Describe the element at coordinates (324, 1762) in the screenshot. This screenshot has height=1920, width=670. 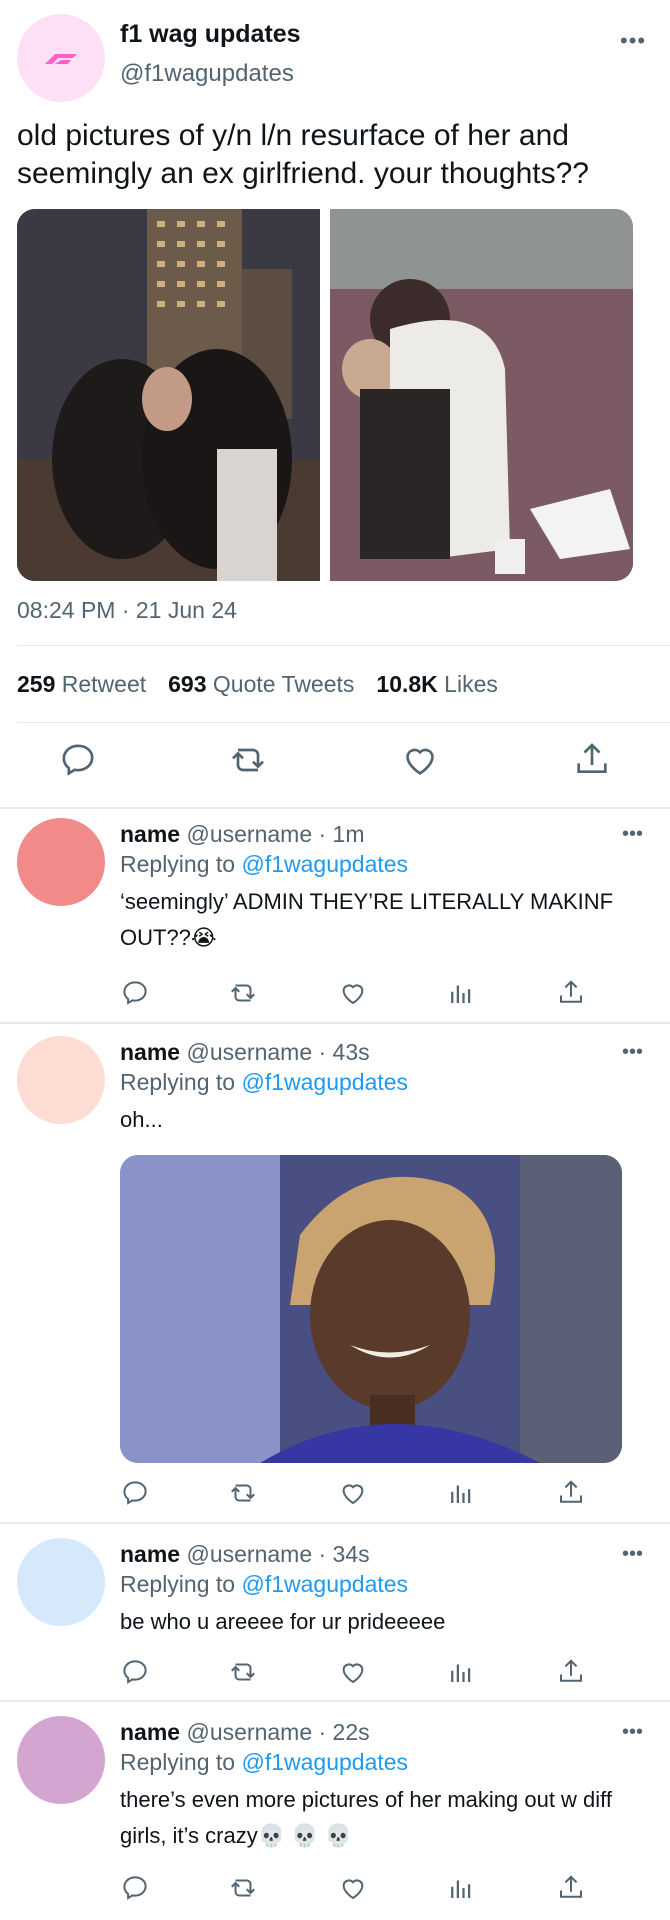
I see `replying-to-handle: @f1wagupdates` at that location.